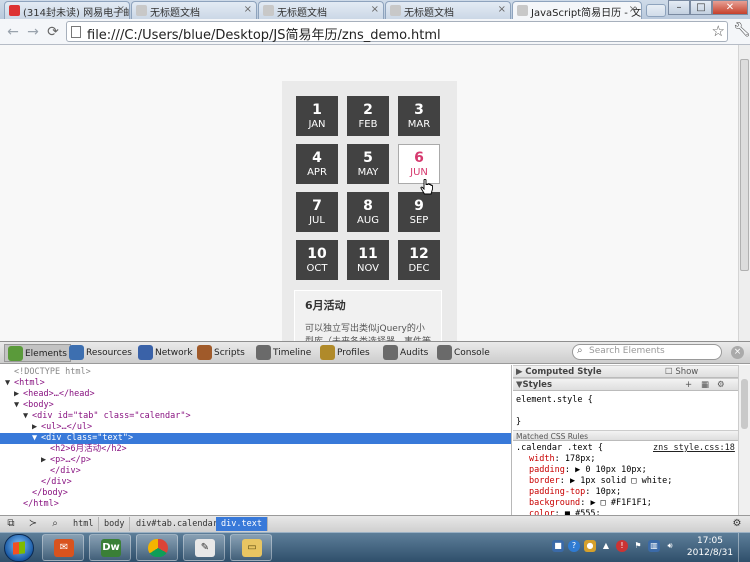 This screenshot has width=750, height=562. Describe the element at coordinates (368, 116) in the screenshot. I see `month-tile-feb: 2 FEB` at that location.